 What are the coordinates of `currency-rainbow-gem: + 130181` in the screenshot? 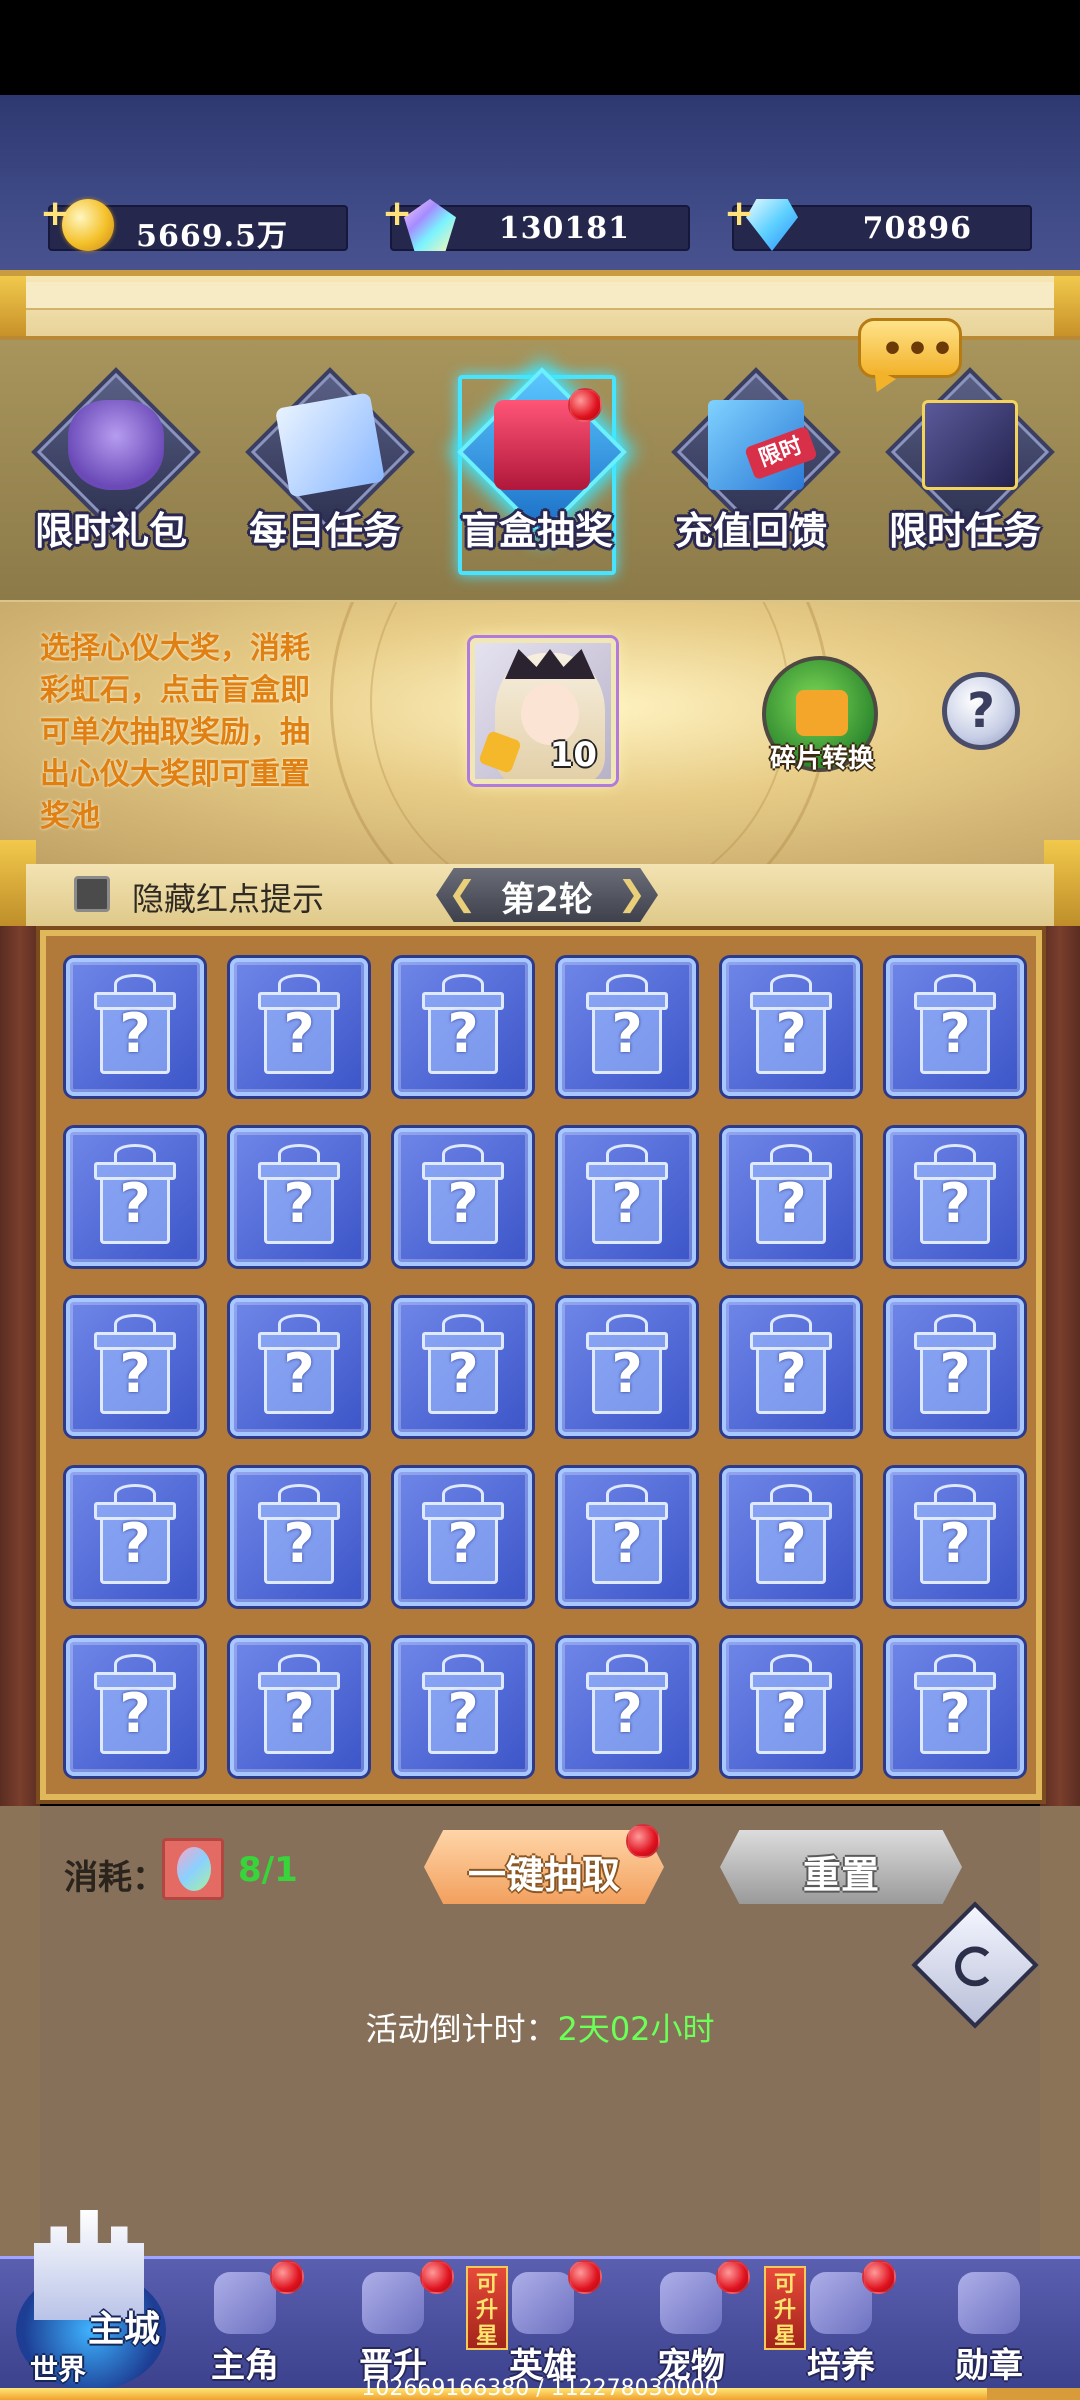 It's located at (536, 222).